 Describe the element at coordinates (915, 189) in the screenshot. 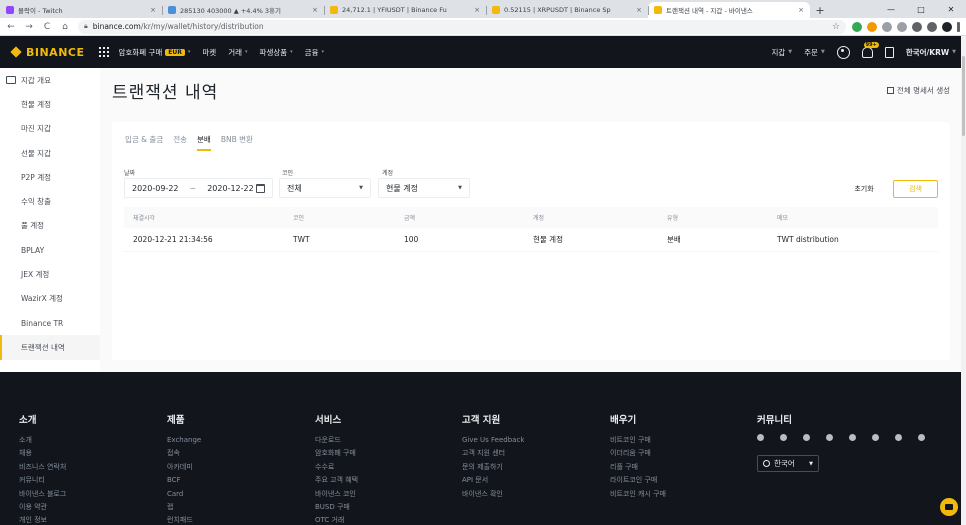

I see `search-button: 검색` at that location.